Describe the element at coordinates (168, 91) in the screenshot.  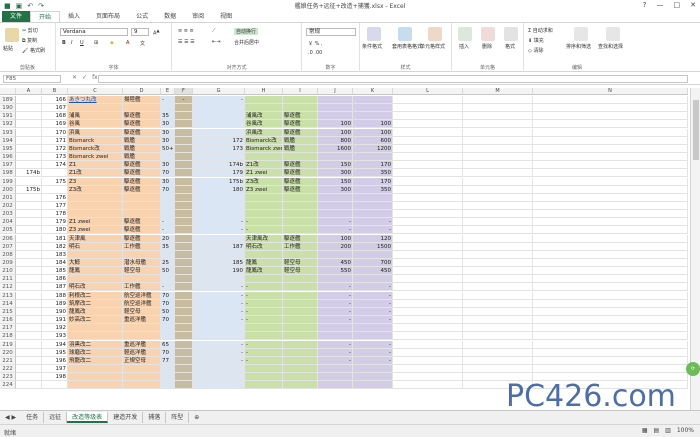
I see `column-header: E` at that location.